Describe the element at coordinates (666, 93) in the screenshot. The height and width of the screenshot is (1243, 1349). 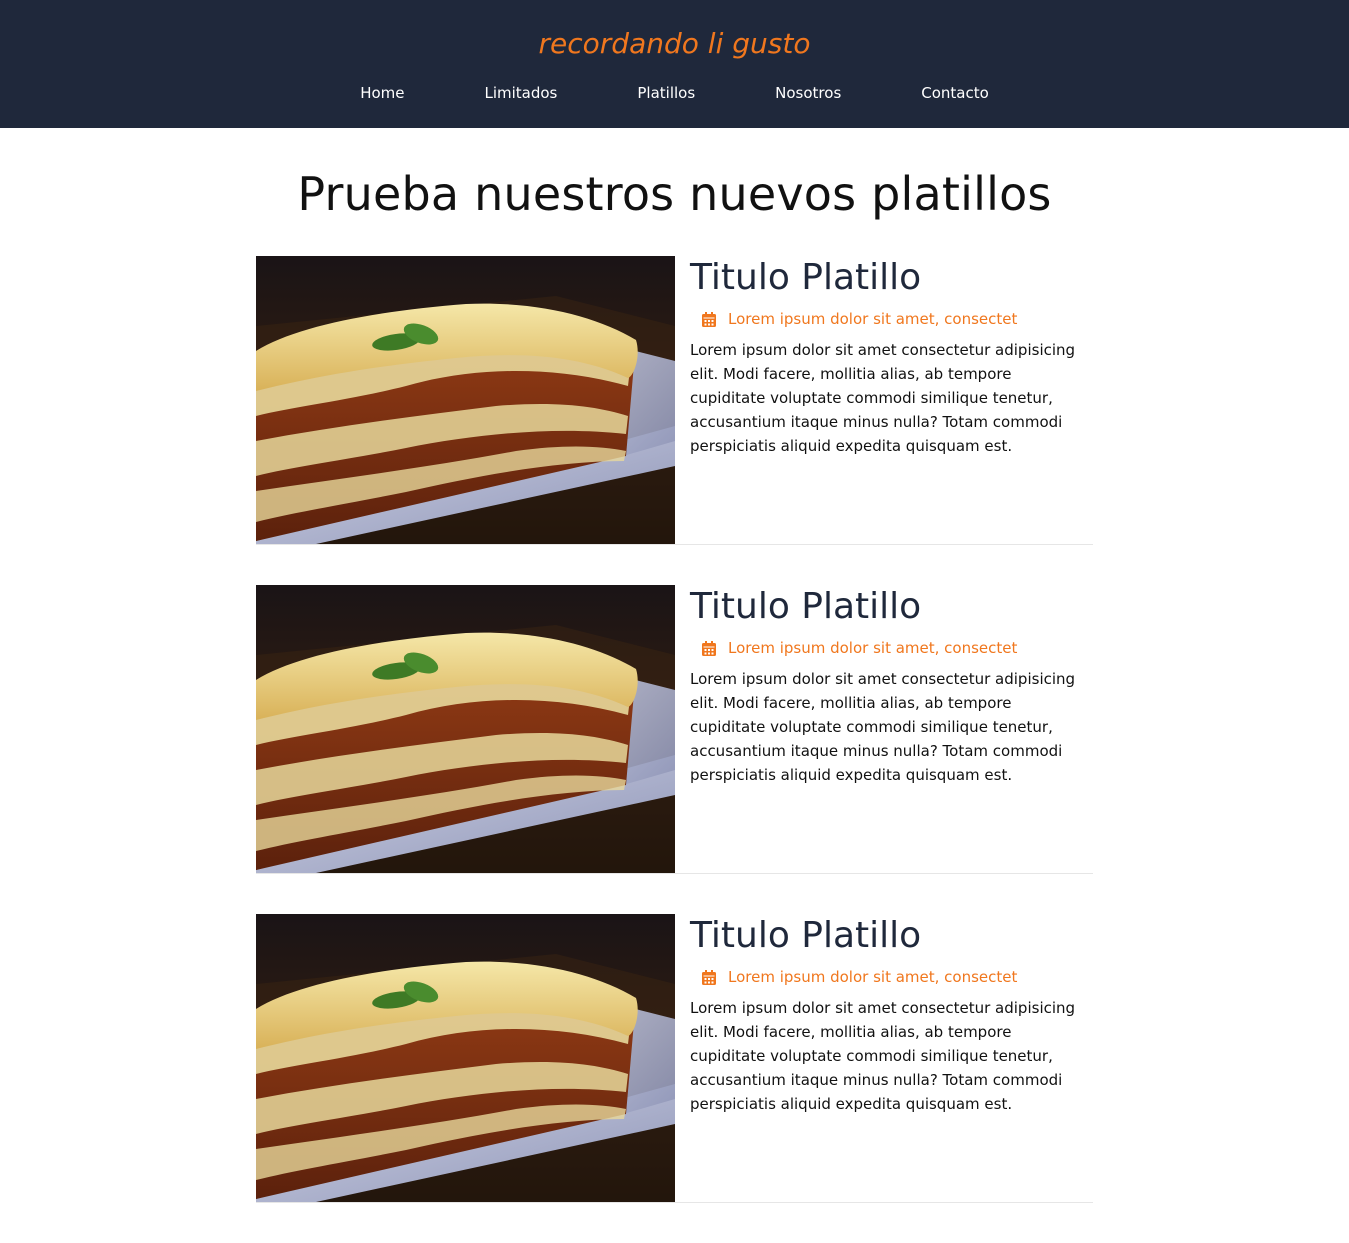
I see `nav-link-platillos: Platillos` at that location.